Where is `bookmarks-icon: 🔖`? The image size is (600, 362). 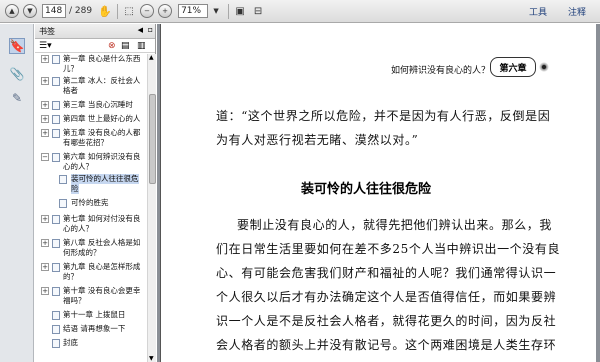
bookmarks-icon: 🔖 is located at coordinates (17, 46).